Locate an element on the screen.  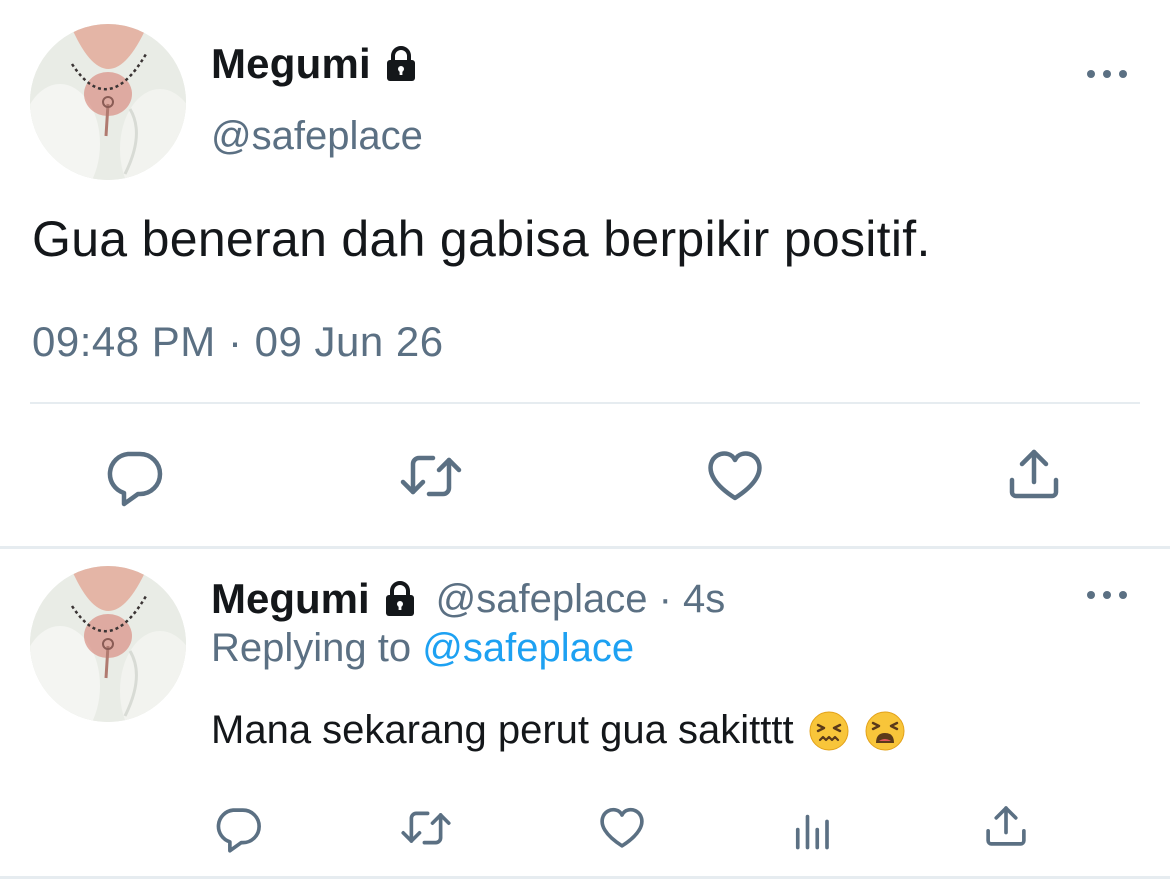
replying-to-label: Replying to is located at coordinates (311, 648).